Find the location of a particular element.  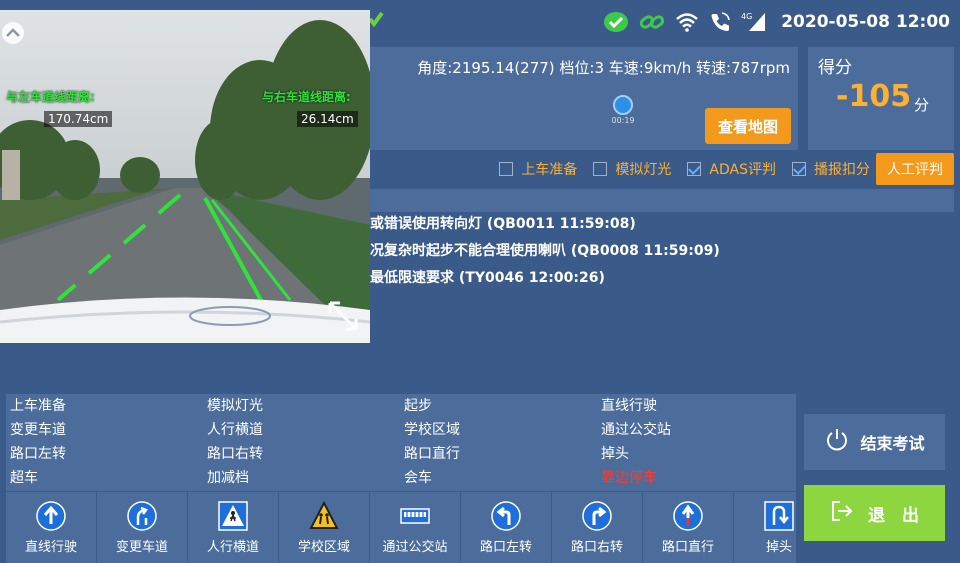

log-entry: 或错误使用转向灯 (QB0011 11:59:08) is located at coordinates (503, 224).